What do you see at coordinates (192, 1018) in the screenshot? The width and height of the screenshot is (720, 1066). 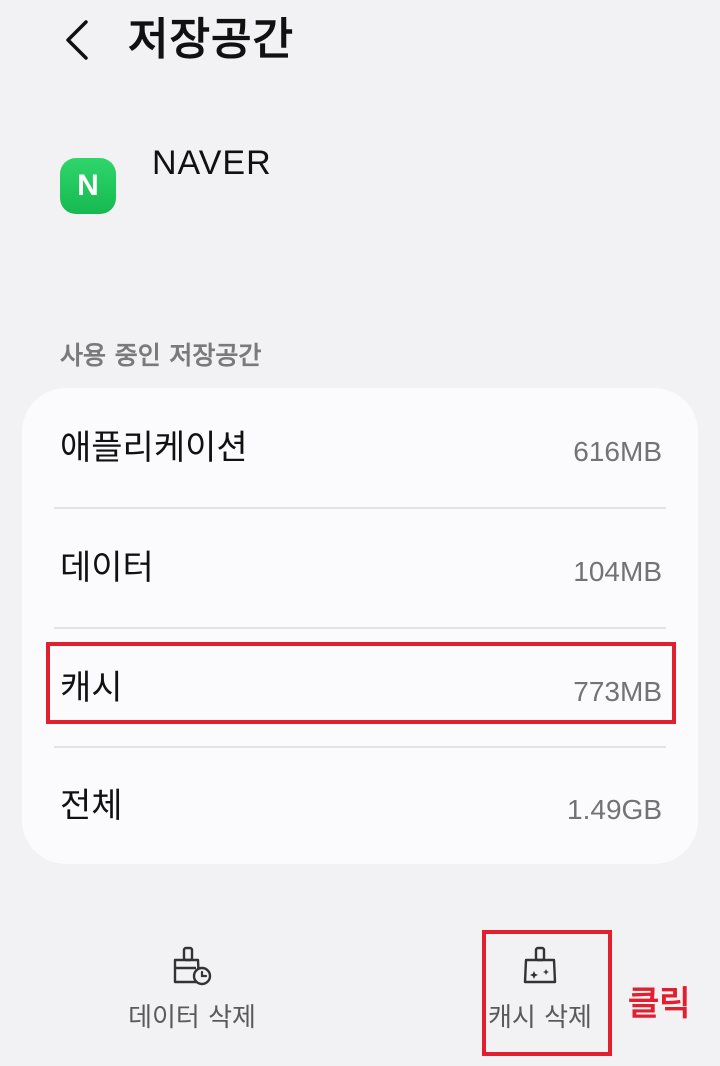 I see `clear-data-label: 데이터 삭제` at bounding box center [192, 1018].